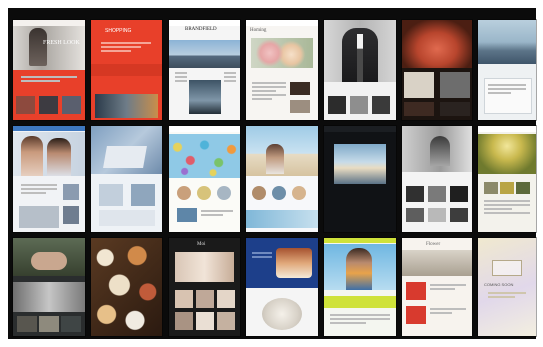 The height and width of the screenshot is (347, 543). What do you see at coordinates (204, 179) in the screenshot?
I see `template-tile-confetti` at bounding box center [204, 179].